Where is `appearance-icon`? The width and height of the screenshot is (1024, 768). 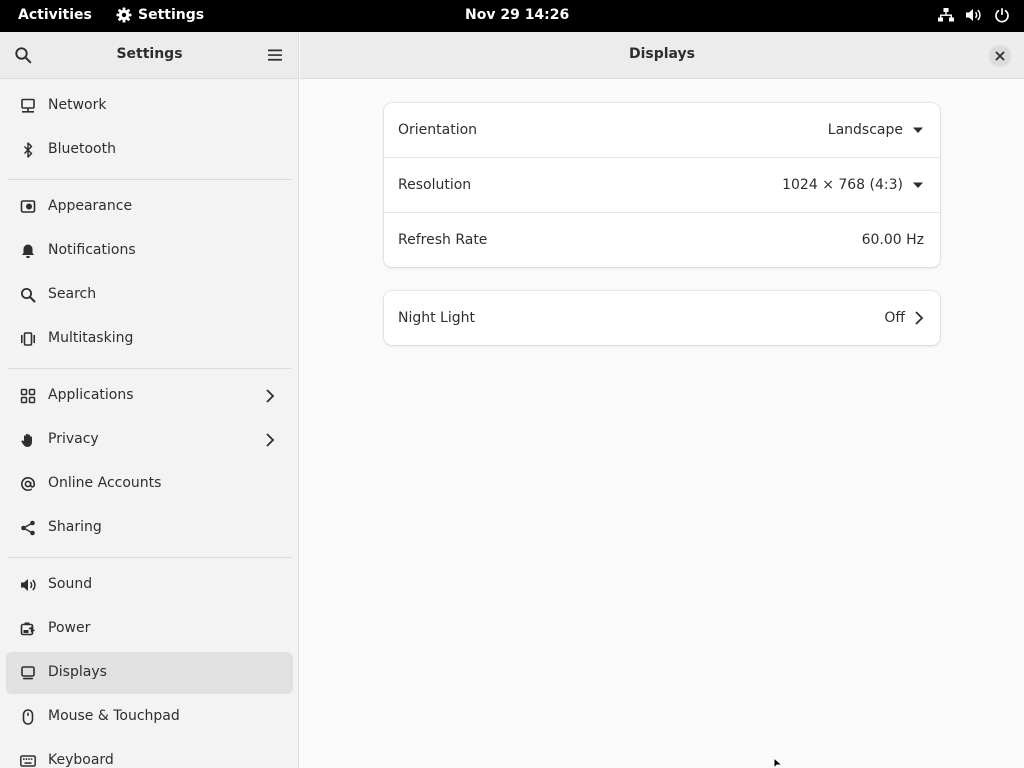
appearance-icon is located at coordinates (28, 207).